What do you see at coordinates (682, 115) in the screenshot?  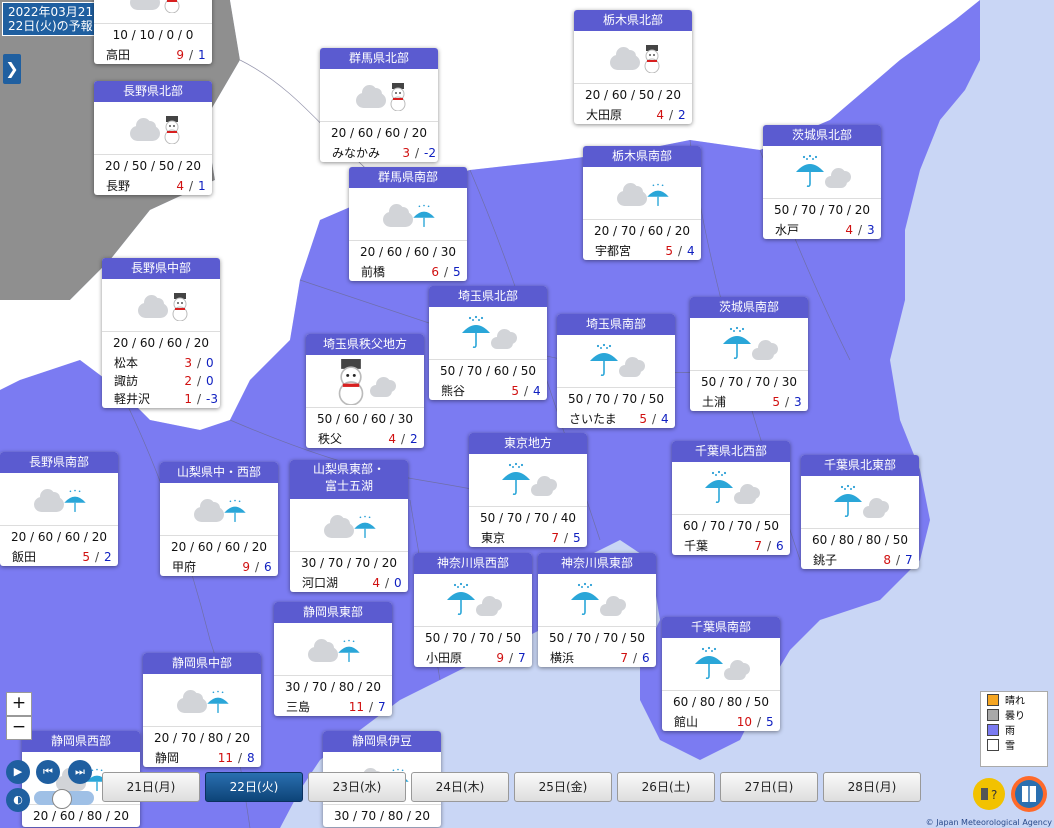 I see `min-temp: 2` at bounding box center [682, 115].